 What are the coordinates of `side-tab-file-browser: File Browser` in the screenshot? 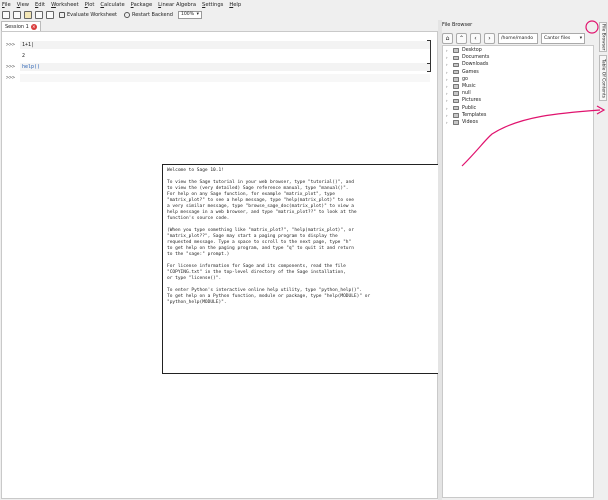 It's located at (603, 37).